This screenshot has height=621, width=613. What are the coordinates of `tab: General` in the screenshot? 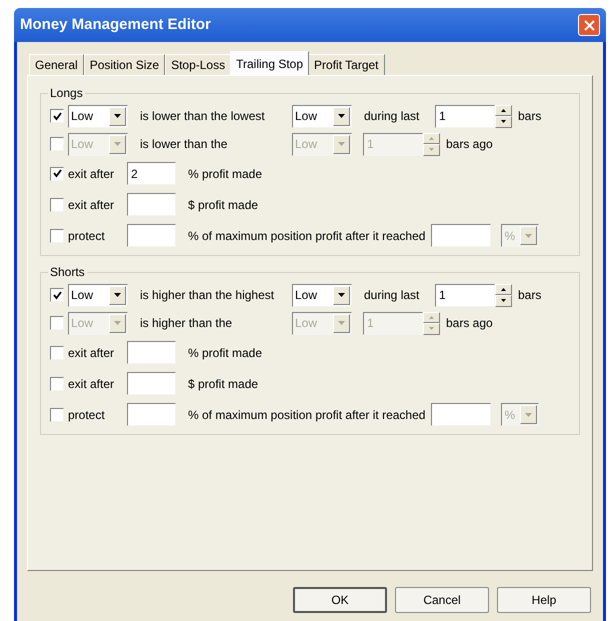 It's located at (56, 64).